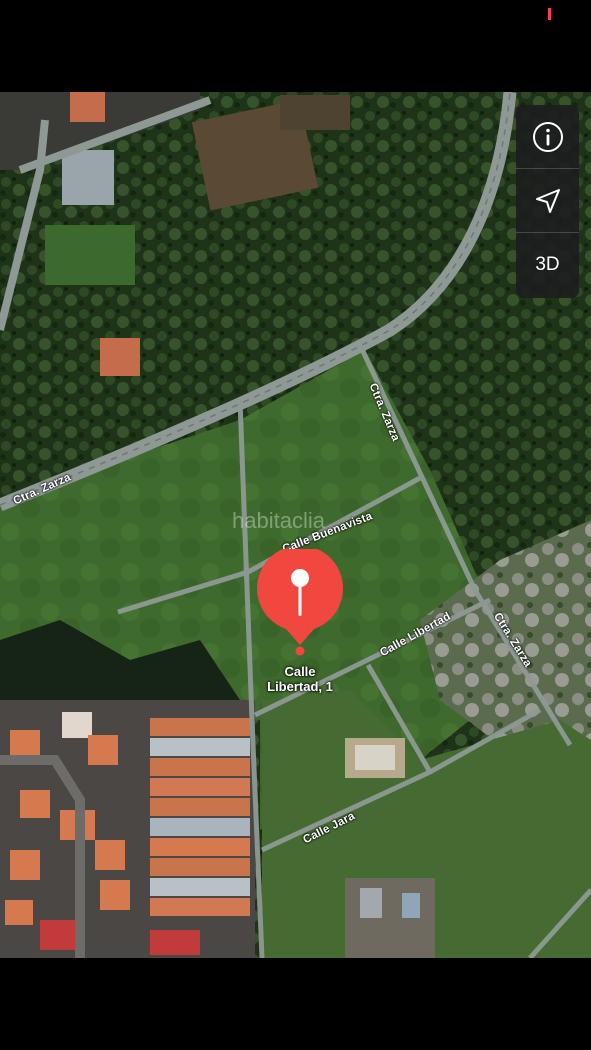  I want to click on info-button, so click(547, 137).